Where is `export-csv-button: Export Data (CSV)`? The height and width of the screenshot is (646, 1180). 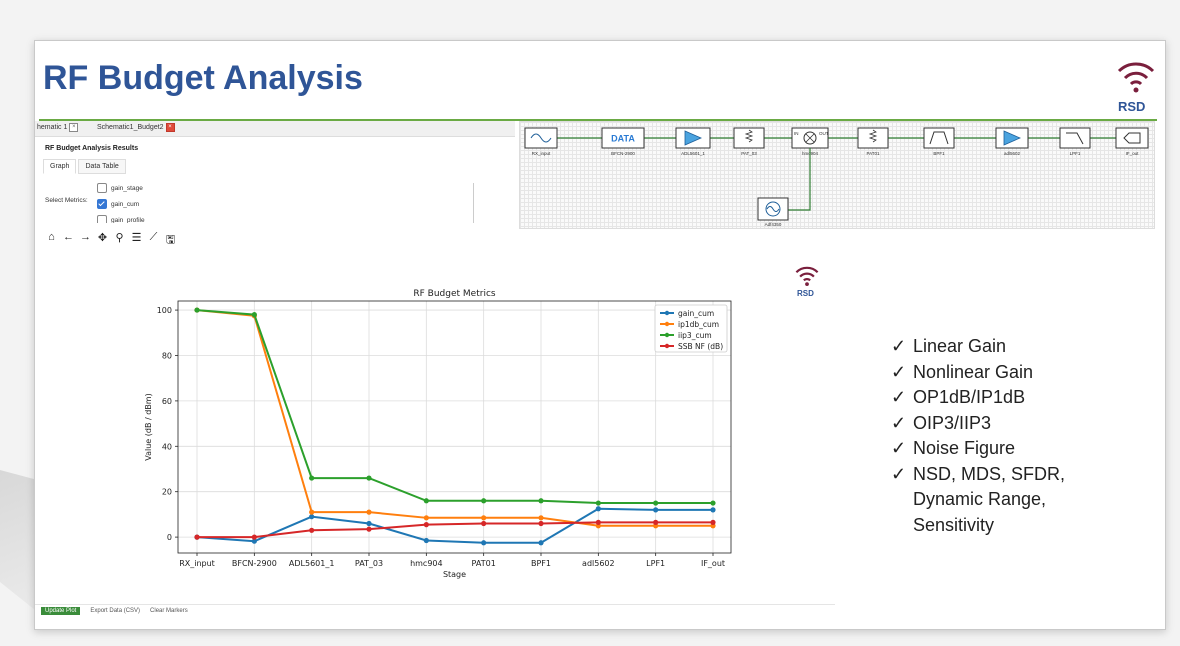 export-csv-button: Export Data (CSV) is located at coordinates (115, 611).